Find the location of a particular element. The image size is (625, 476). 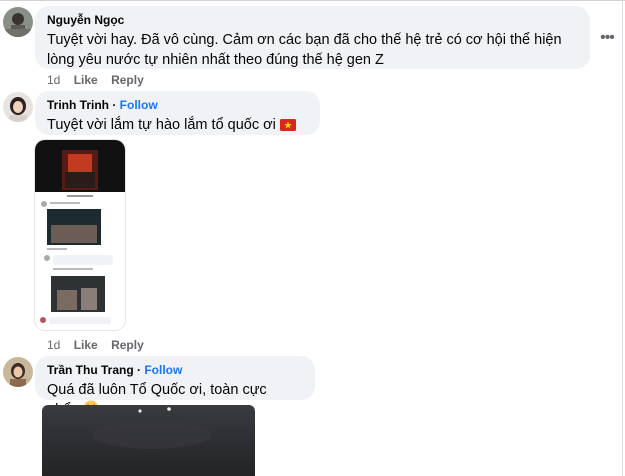

comment-author-line: Trinh Trinh · Follow is located at coordinates (177, 105).